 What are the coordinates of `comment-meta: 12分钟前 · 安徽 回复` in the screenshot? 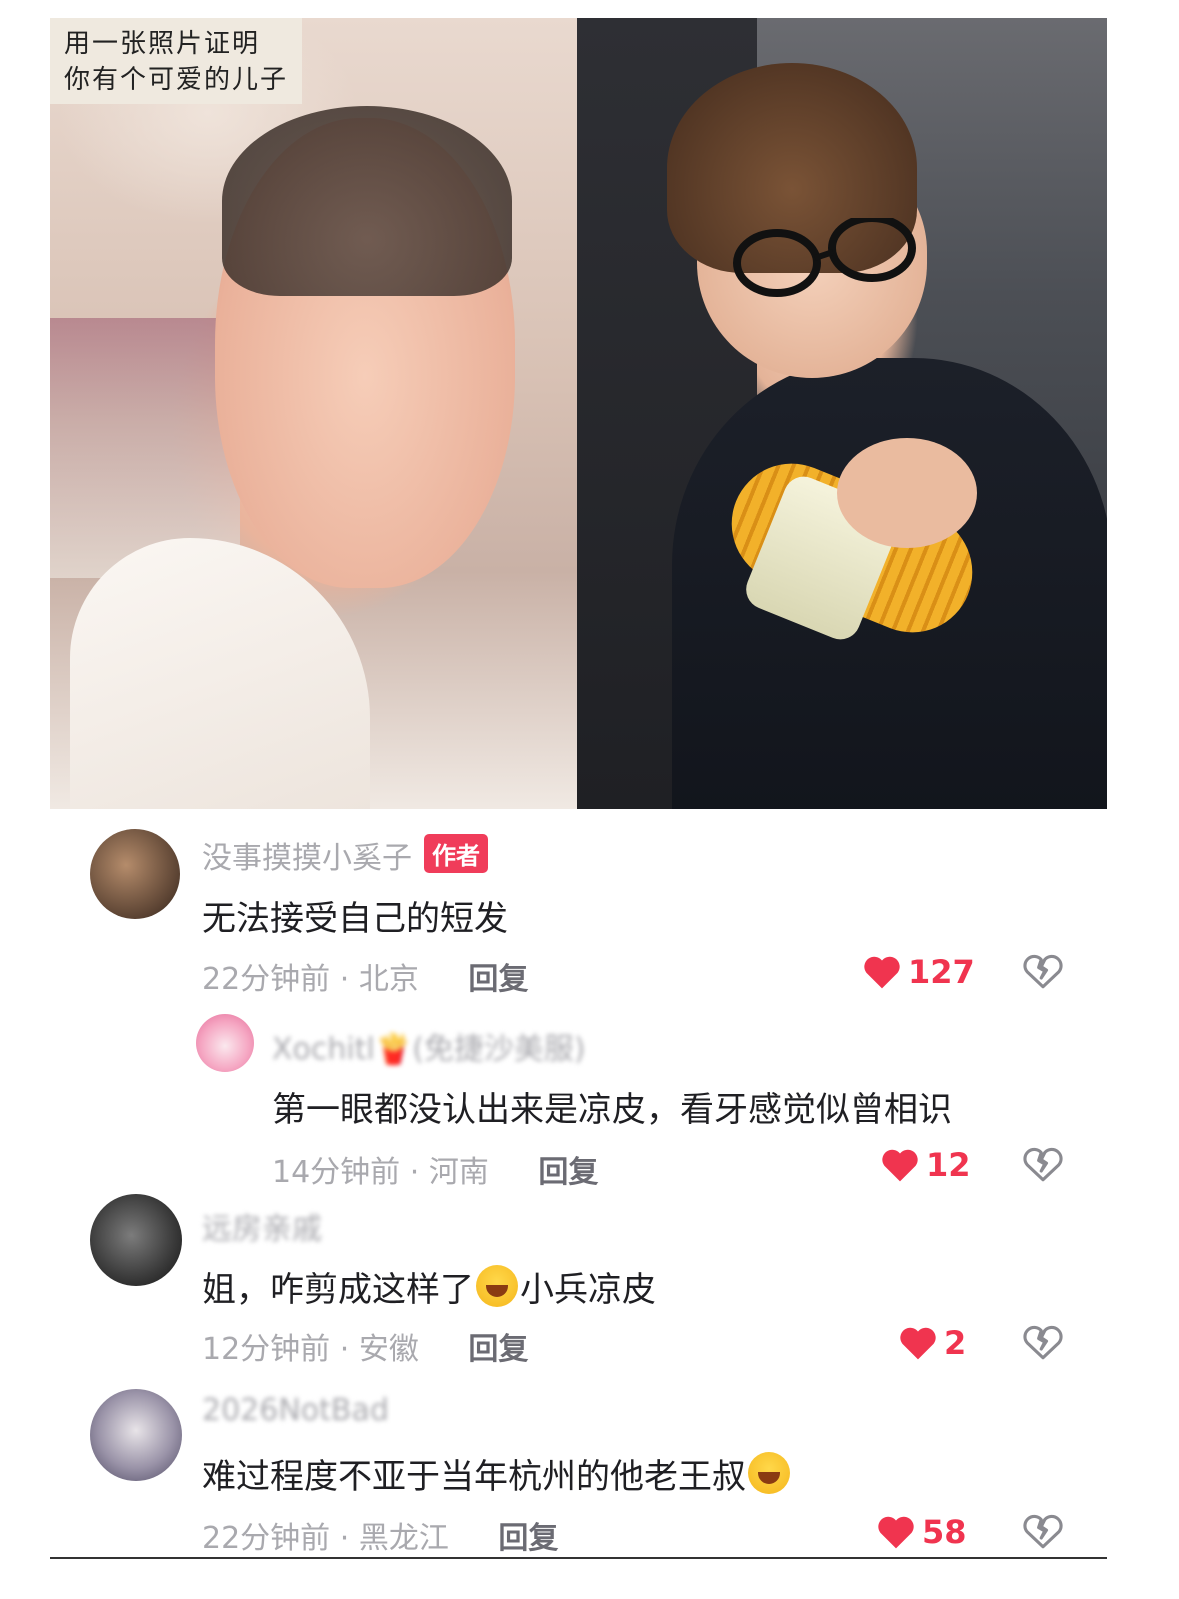 It's located at (365, 1346).